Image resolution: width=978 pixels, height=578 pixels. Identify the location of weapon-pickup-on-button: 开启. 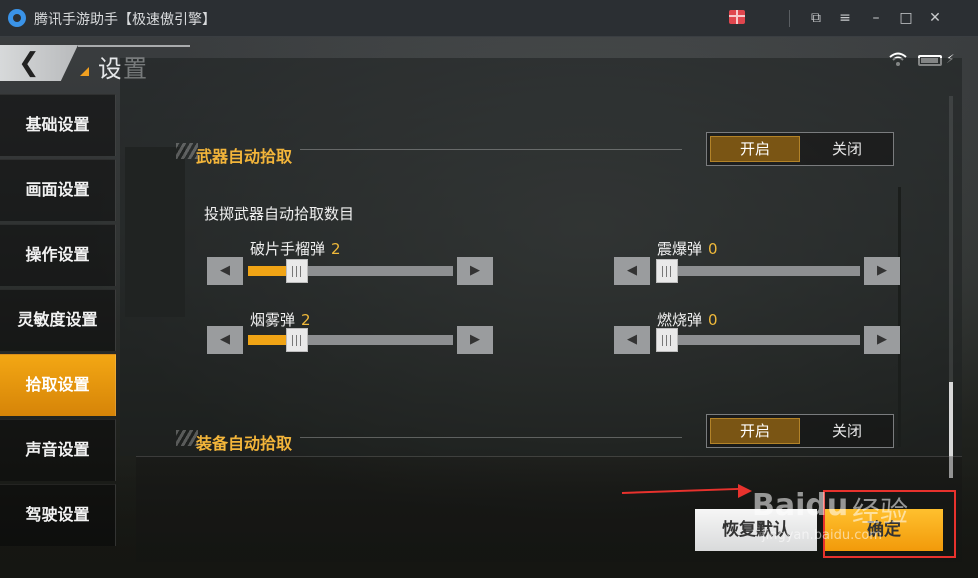
(755, 149).